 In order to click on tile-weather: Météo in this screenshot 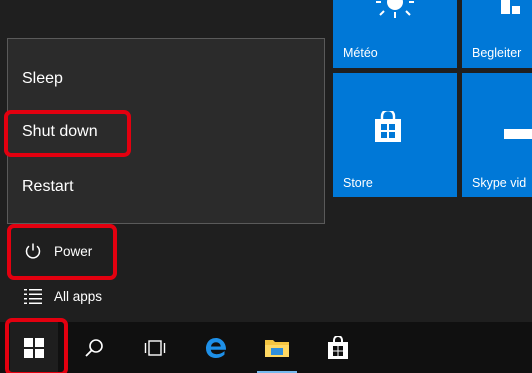, I will do `click(395, 34)`.